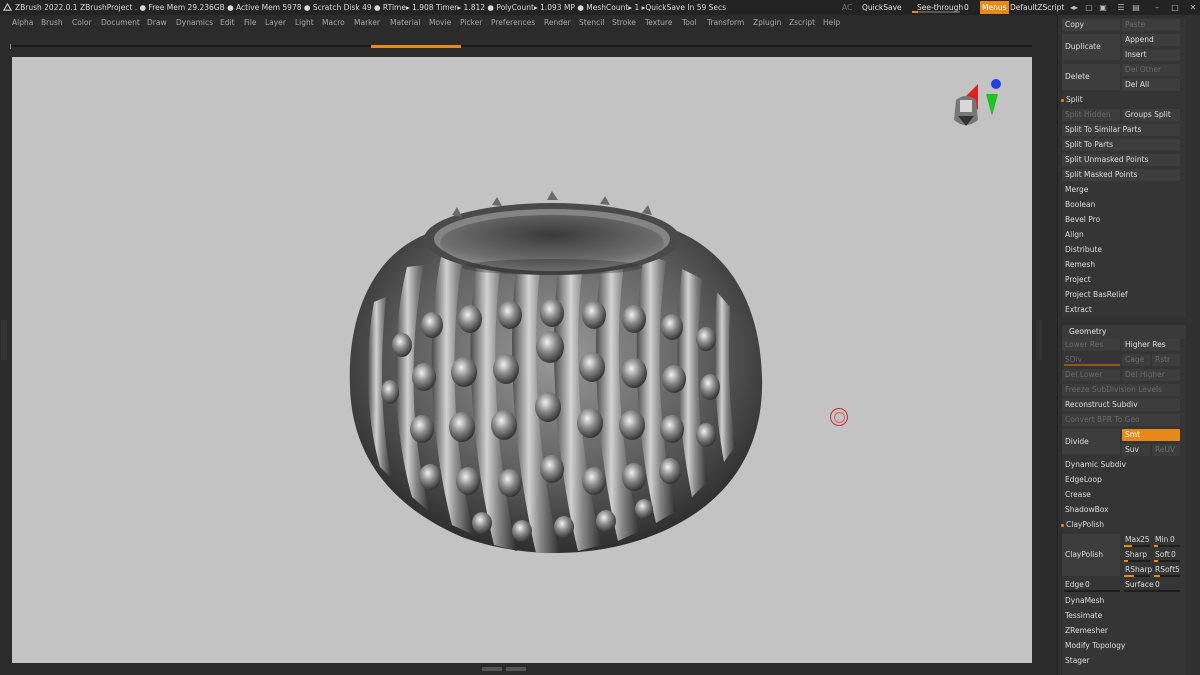 The width and height of the screenshot is (1200, 675). What do you see at coordinates (522, 46) in the screenshot?
I see `document-track` at bounding box center [522, 46].